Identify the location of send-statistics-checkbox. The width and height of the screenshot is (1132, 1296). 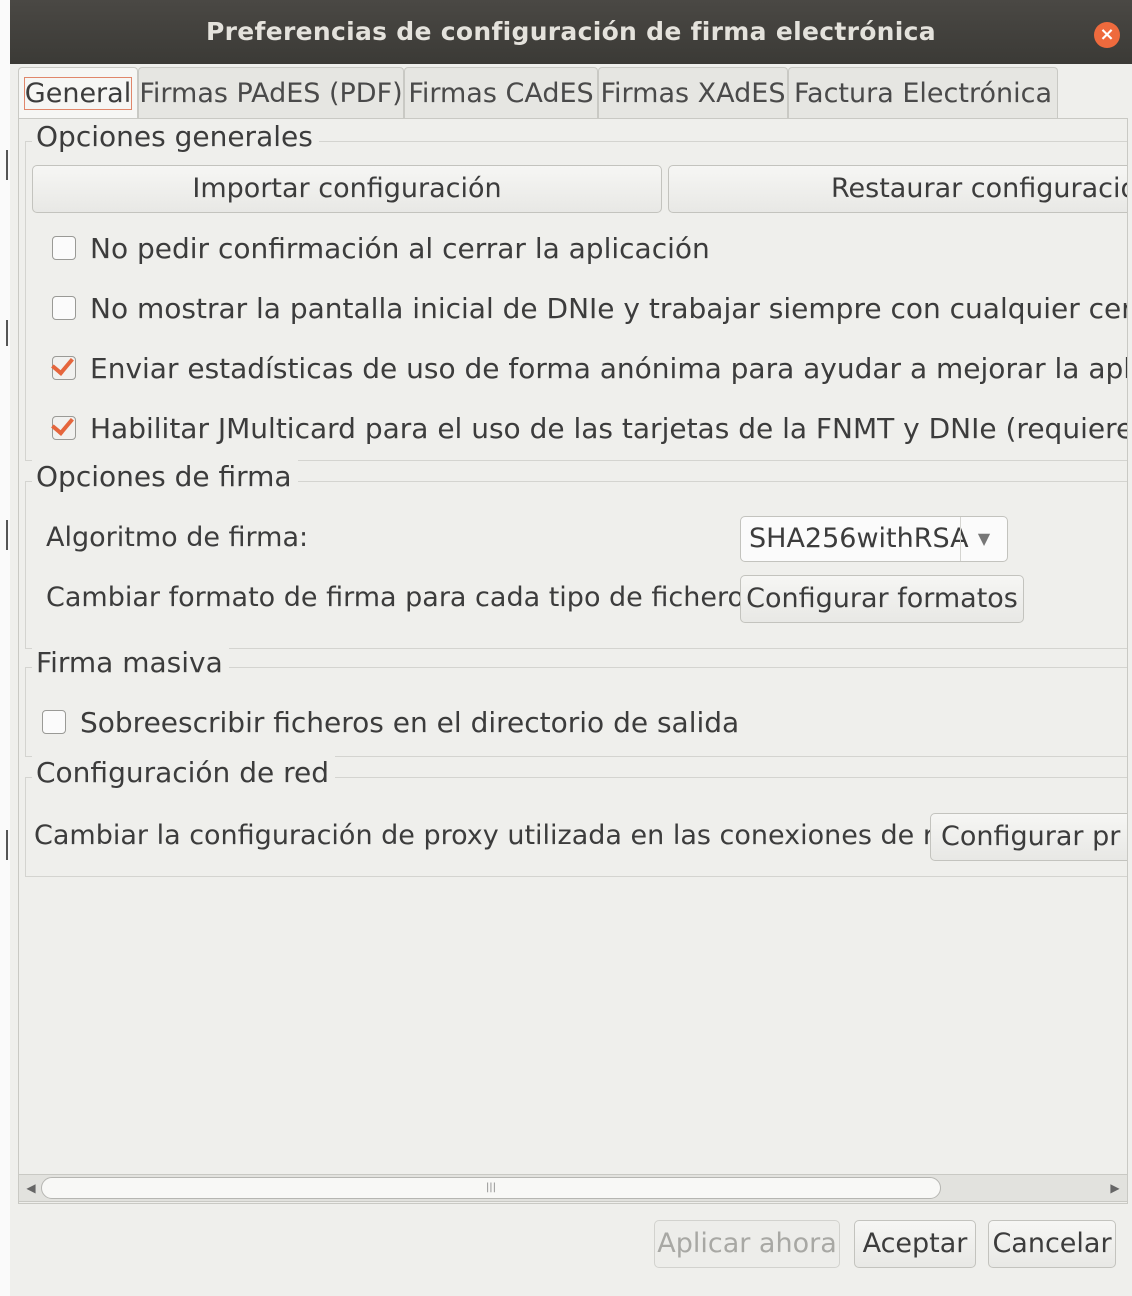
(64, 368).